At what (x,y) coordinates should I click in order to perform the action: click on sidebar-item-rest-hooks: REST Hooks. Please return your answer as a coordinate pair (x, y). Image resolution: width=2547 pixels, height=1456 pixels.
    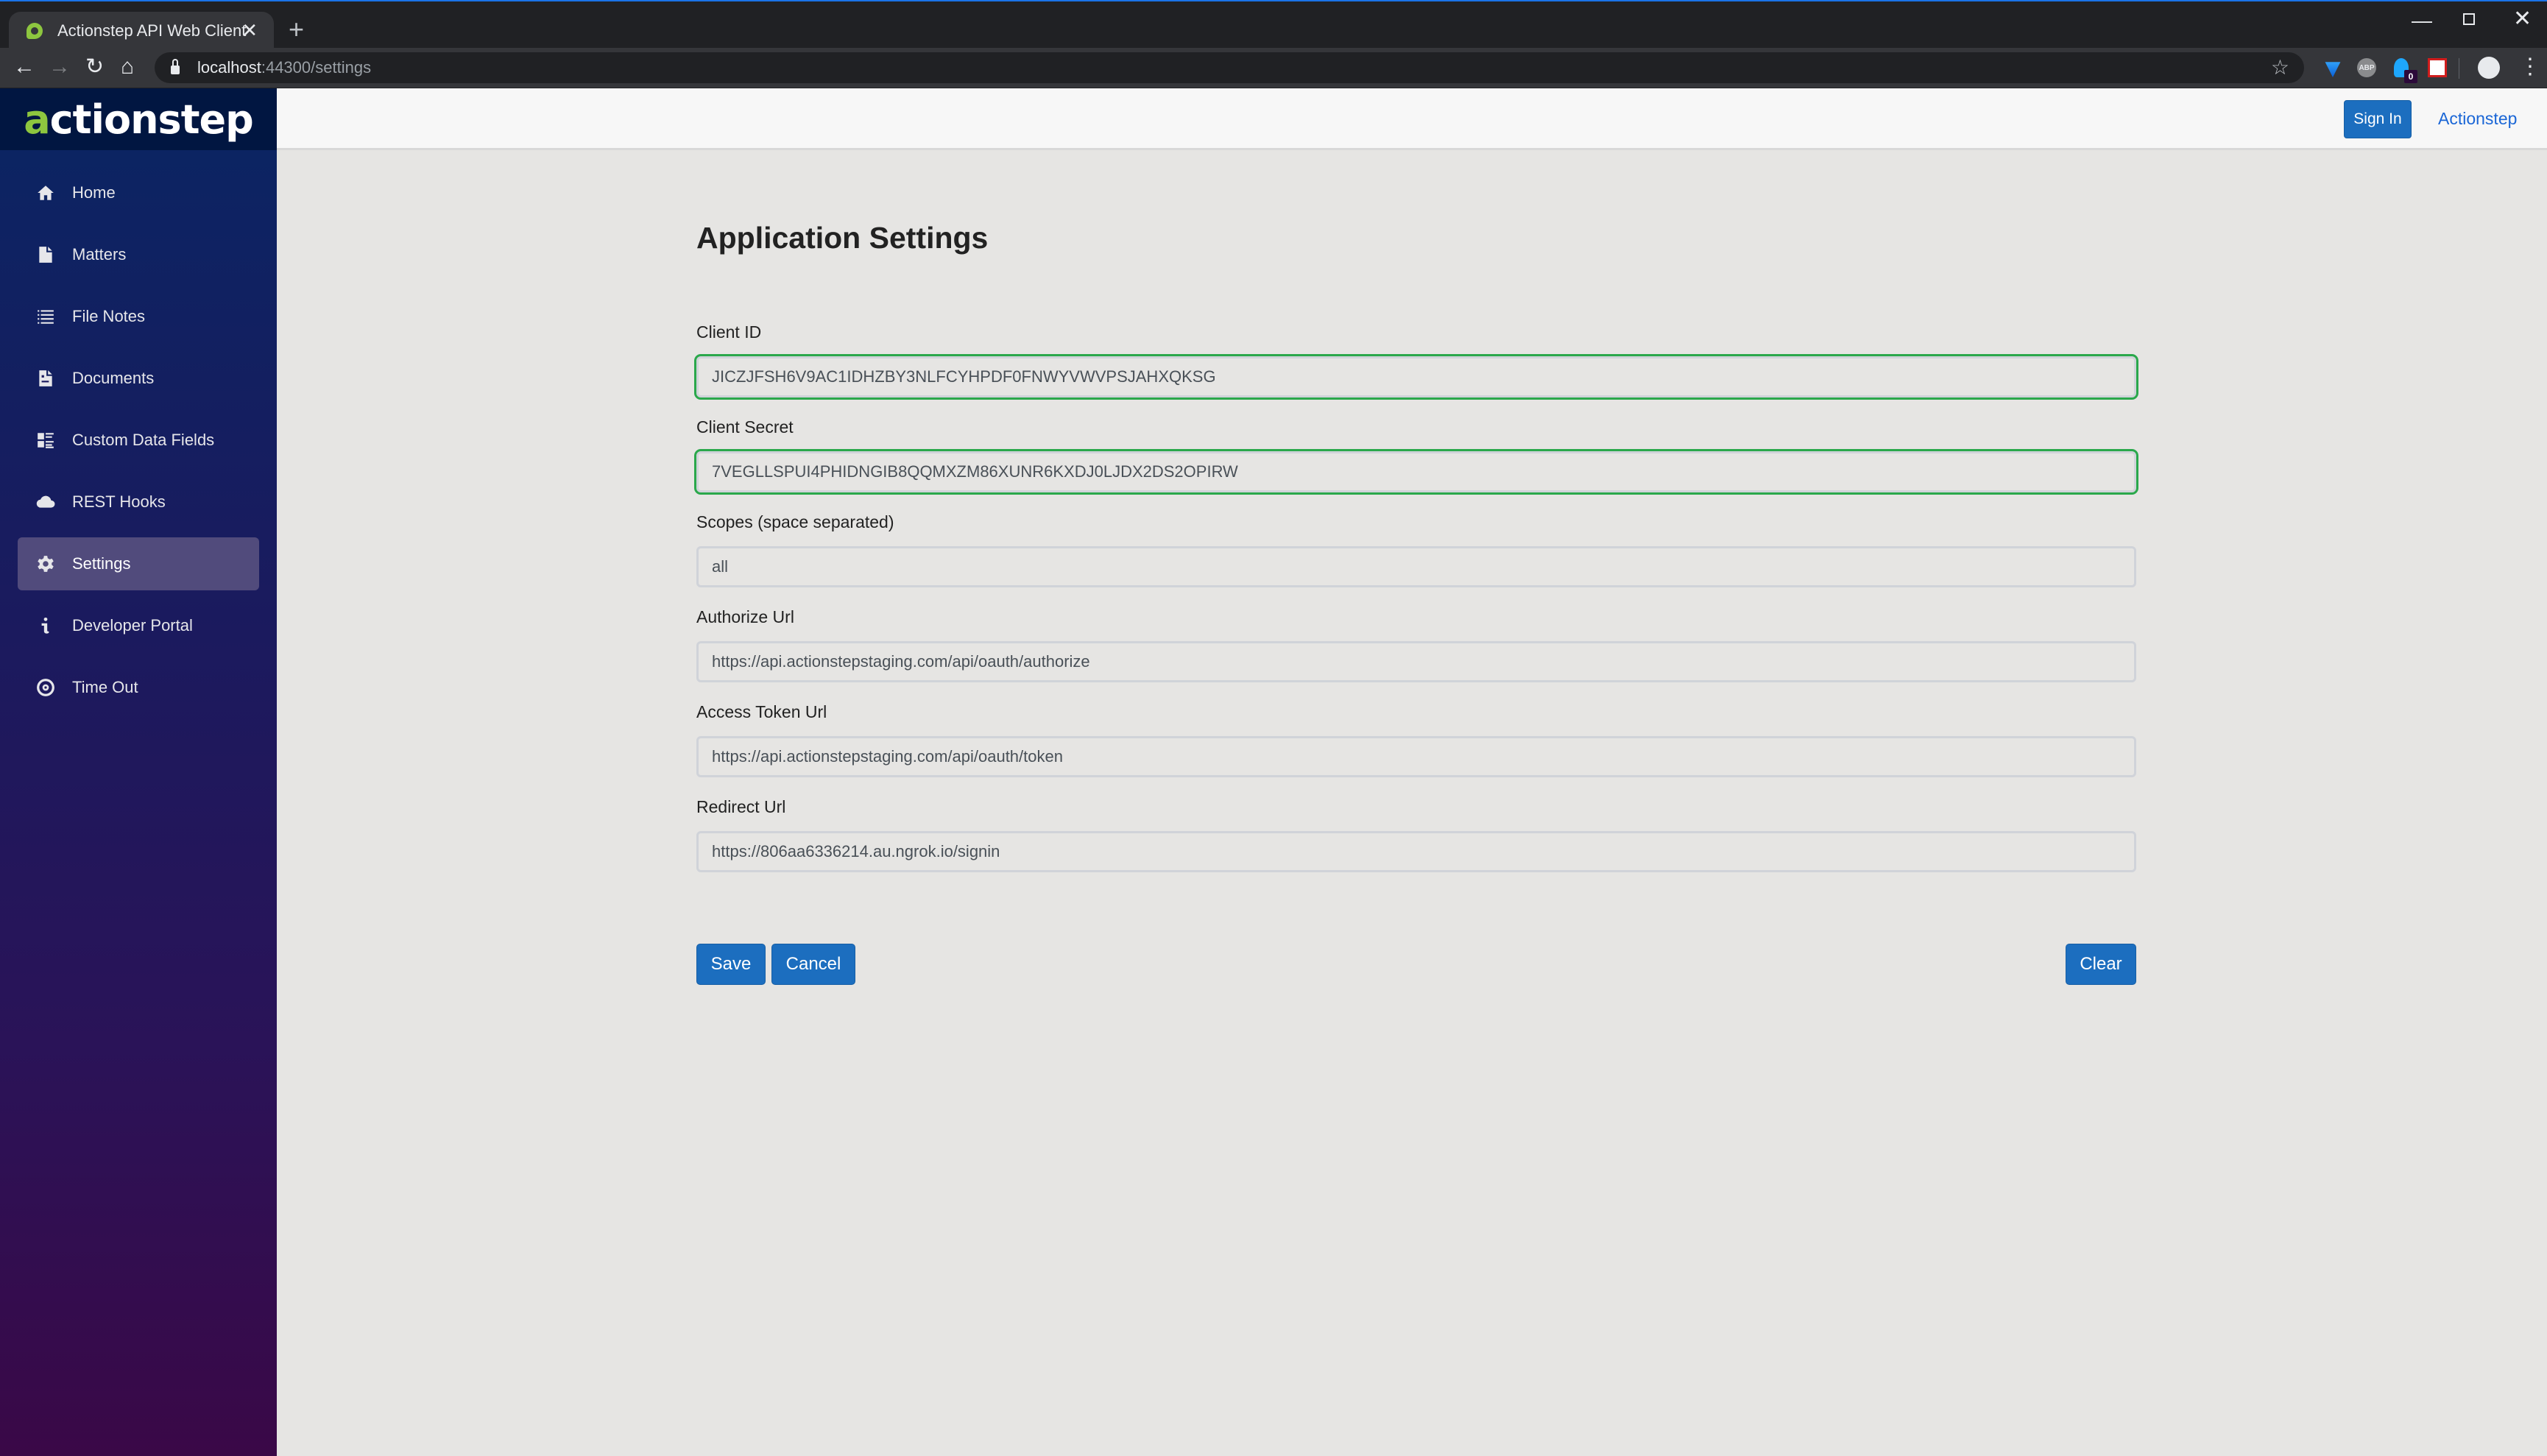
    Looking at the image, I should click on (138, 502).